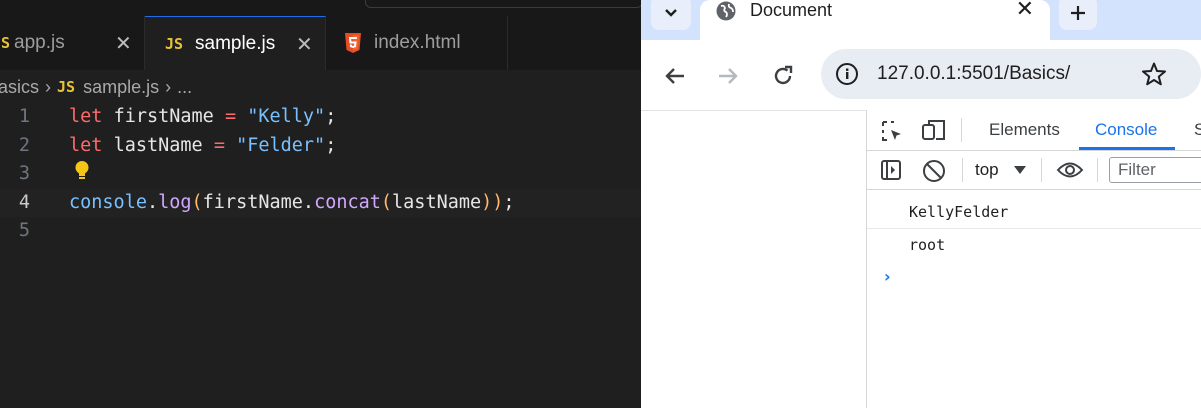  What do you see at coordinates (82, 171) in the screenshot?
I see `lightbulb-icon` at bounding box center [82, 171].